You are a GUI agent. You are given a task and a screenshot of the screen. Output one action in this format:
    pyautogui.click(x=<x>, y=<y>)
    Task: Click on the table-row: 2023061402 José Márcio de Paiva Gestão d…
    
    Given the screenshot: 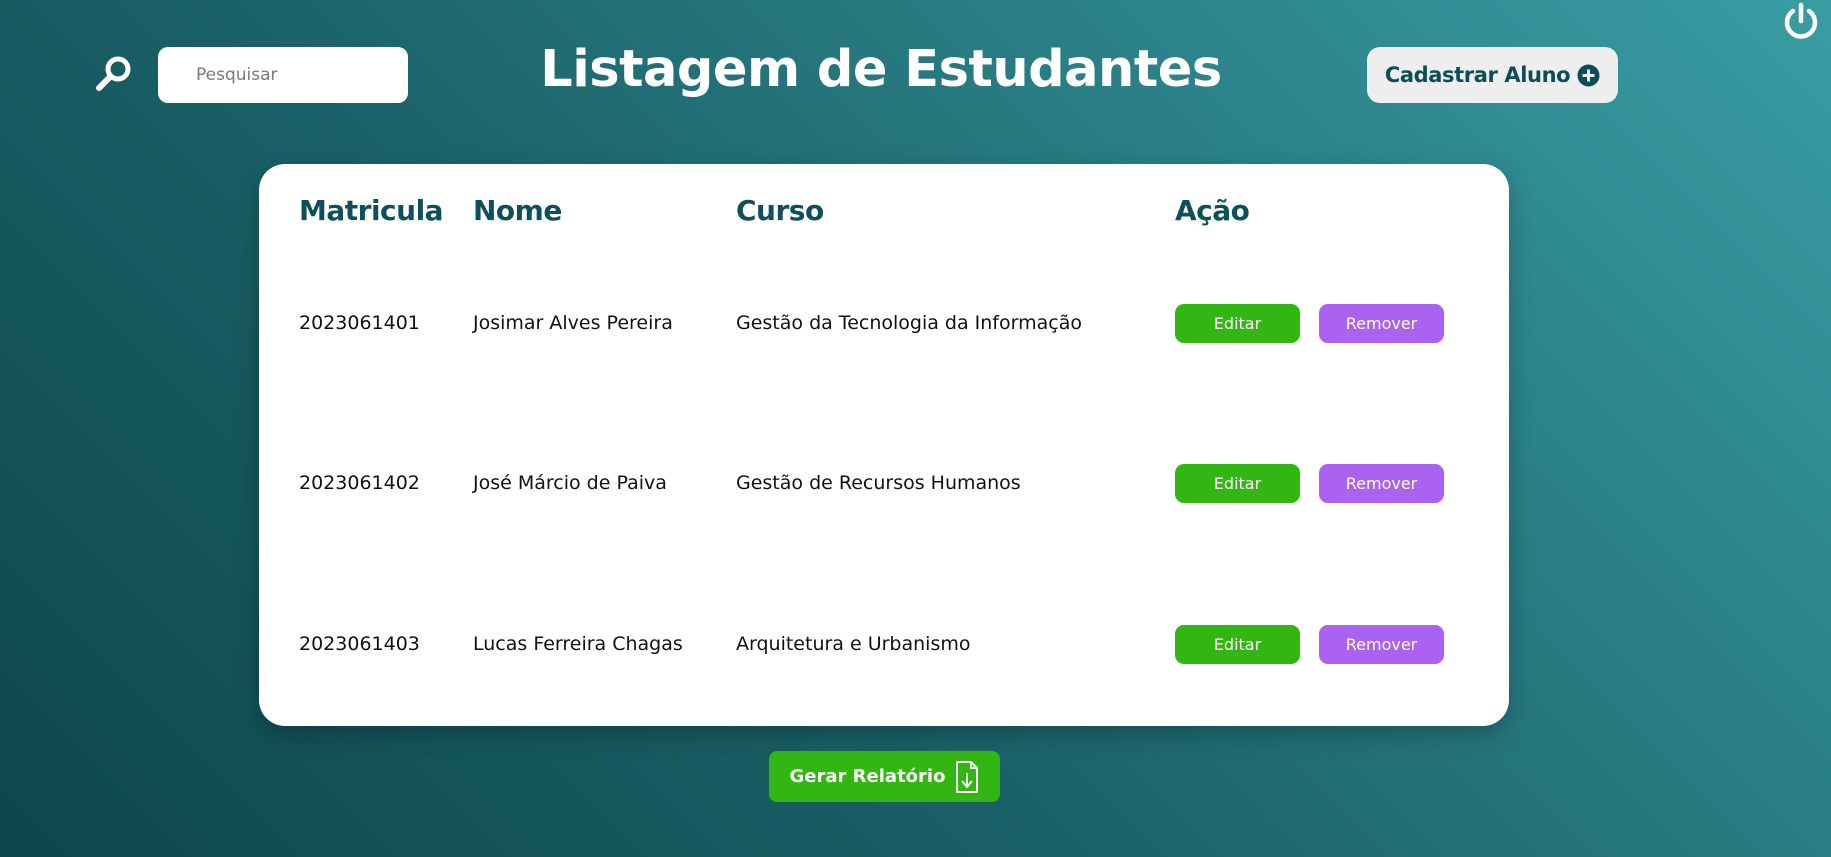 What is the action you would take?
    pyautogui.click(x=884, y=484)
    